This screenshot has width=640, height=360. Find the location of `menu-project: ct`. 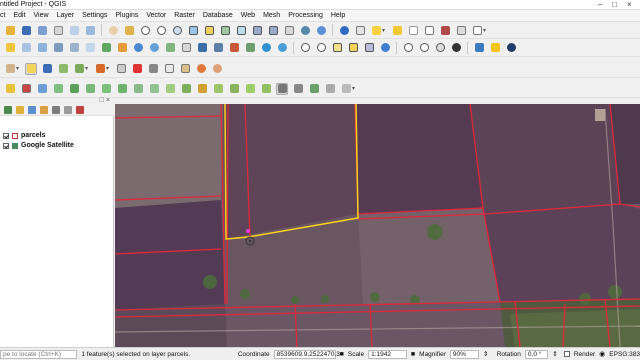

menu-project: ct is located at coordinates (4, 15).